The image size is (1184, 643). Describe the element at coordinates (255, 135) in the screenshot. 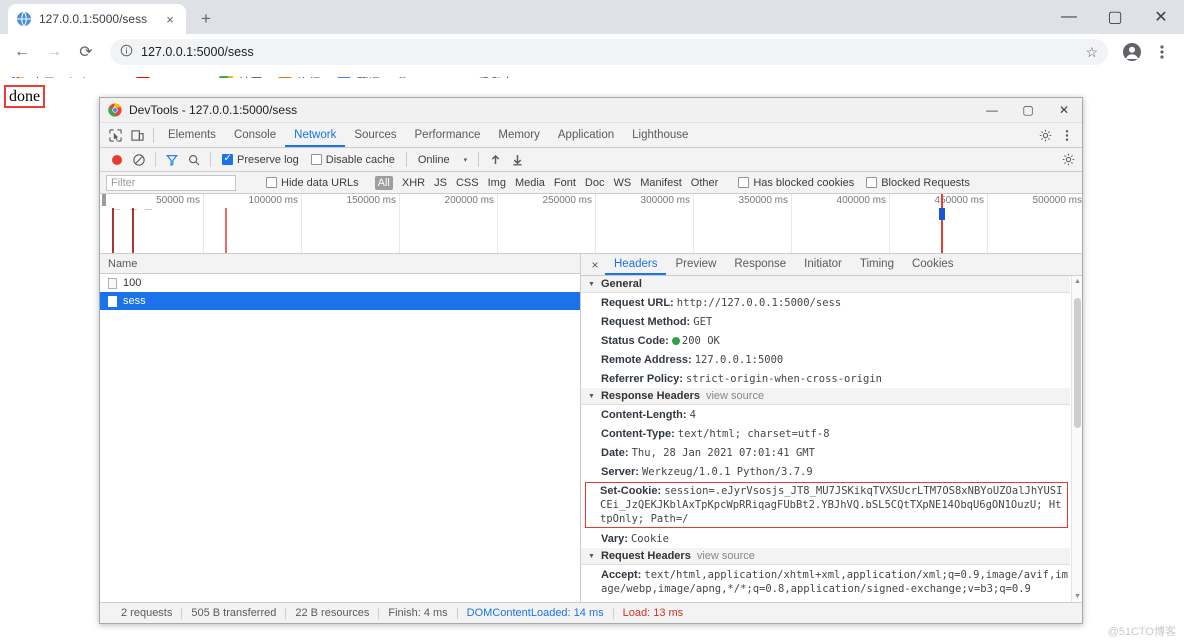

I see `tab-console: Console` at that location.